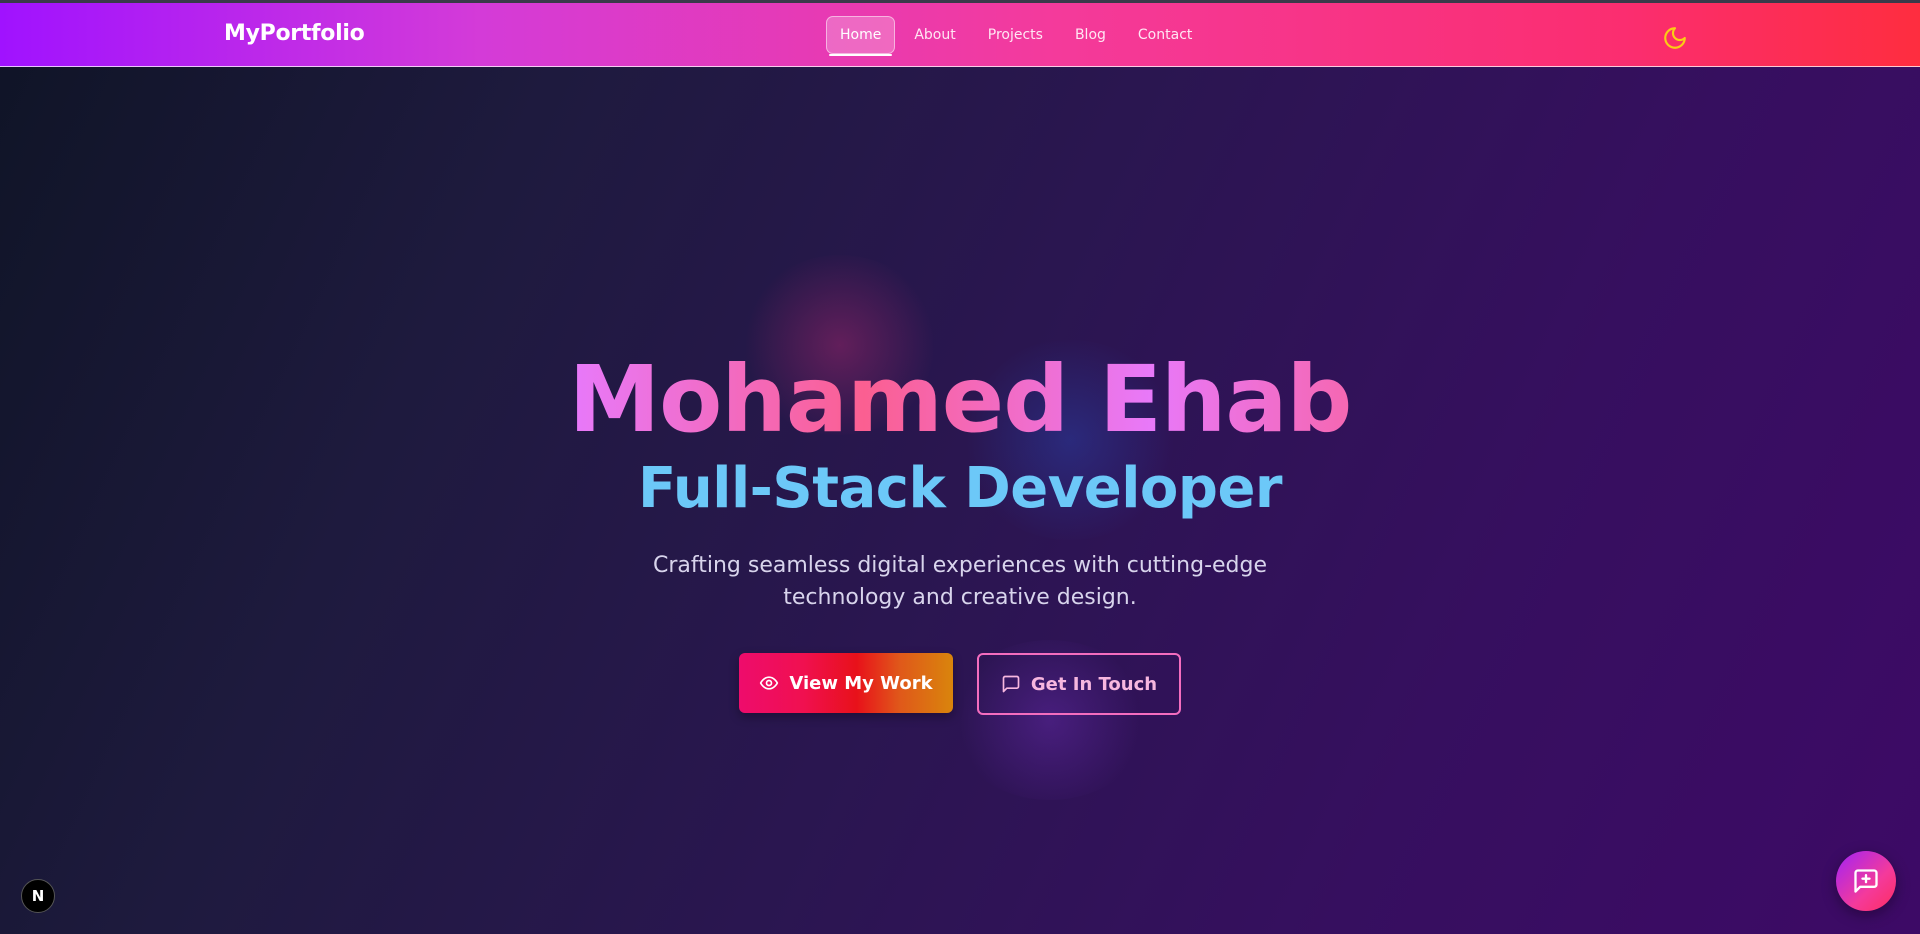 The width and height of the screenshot is (1920, 934). I want to click on moon-icon, so click(1675, 38).